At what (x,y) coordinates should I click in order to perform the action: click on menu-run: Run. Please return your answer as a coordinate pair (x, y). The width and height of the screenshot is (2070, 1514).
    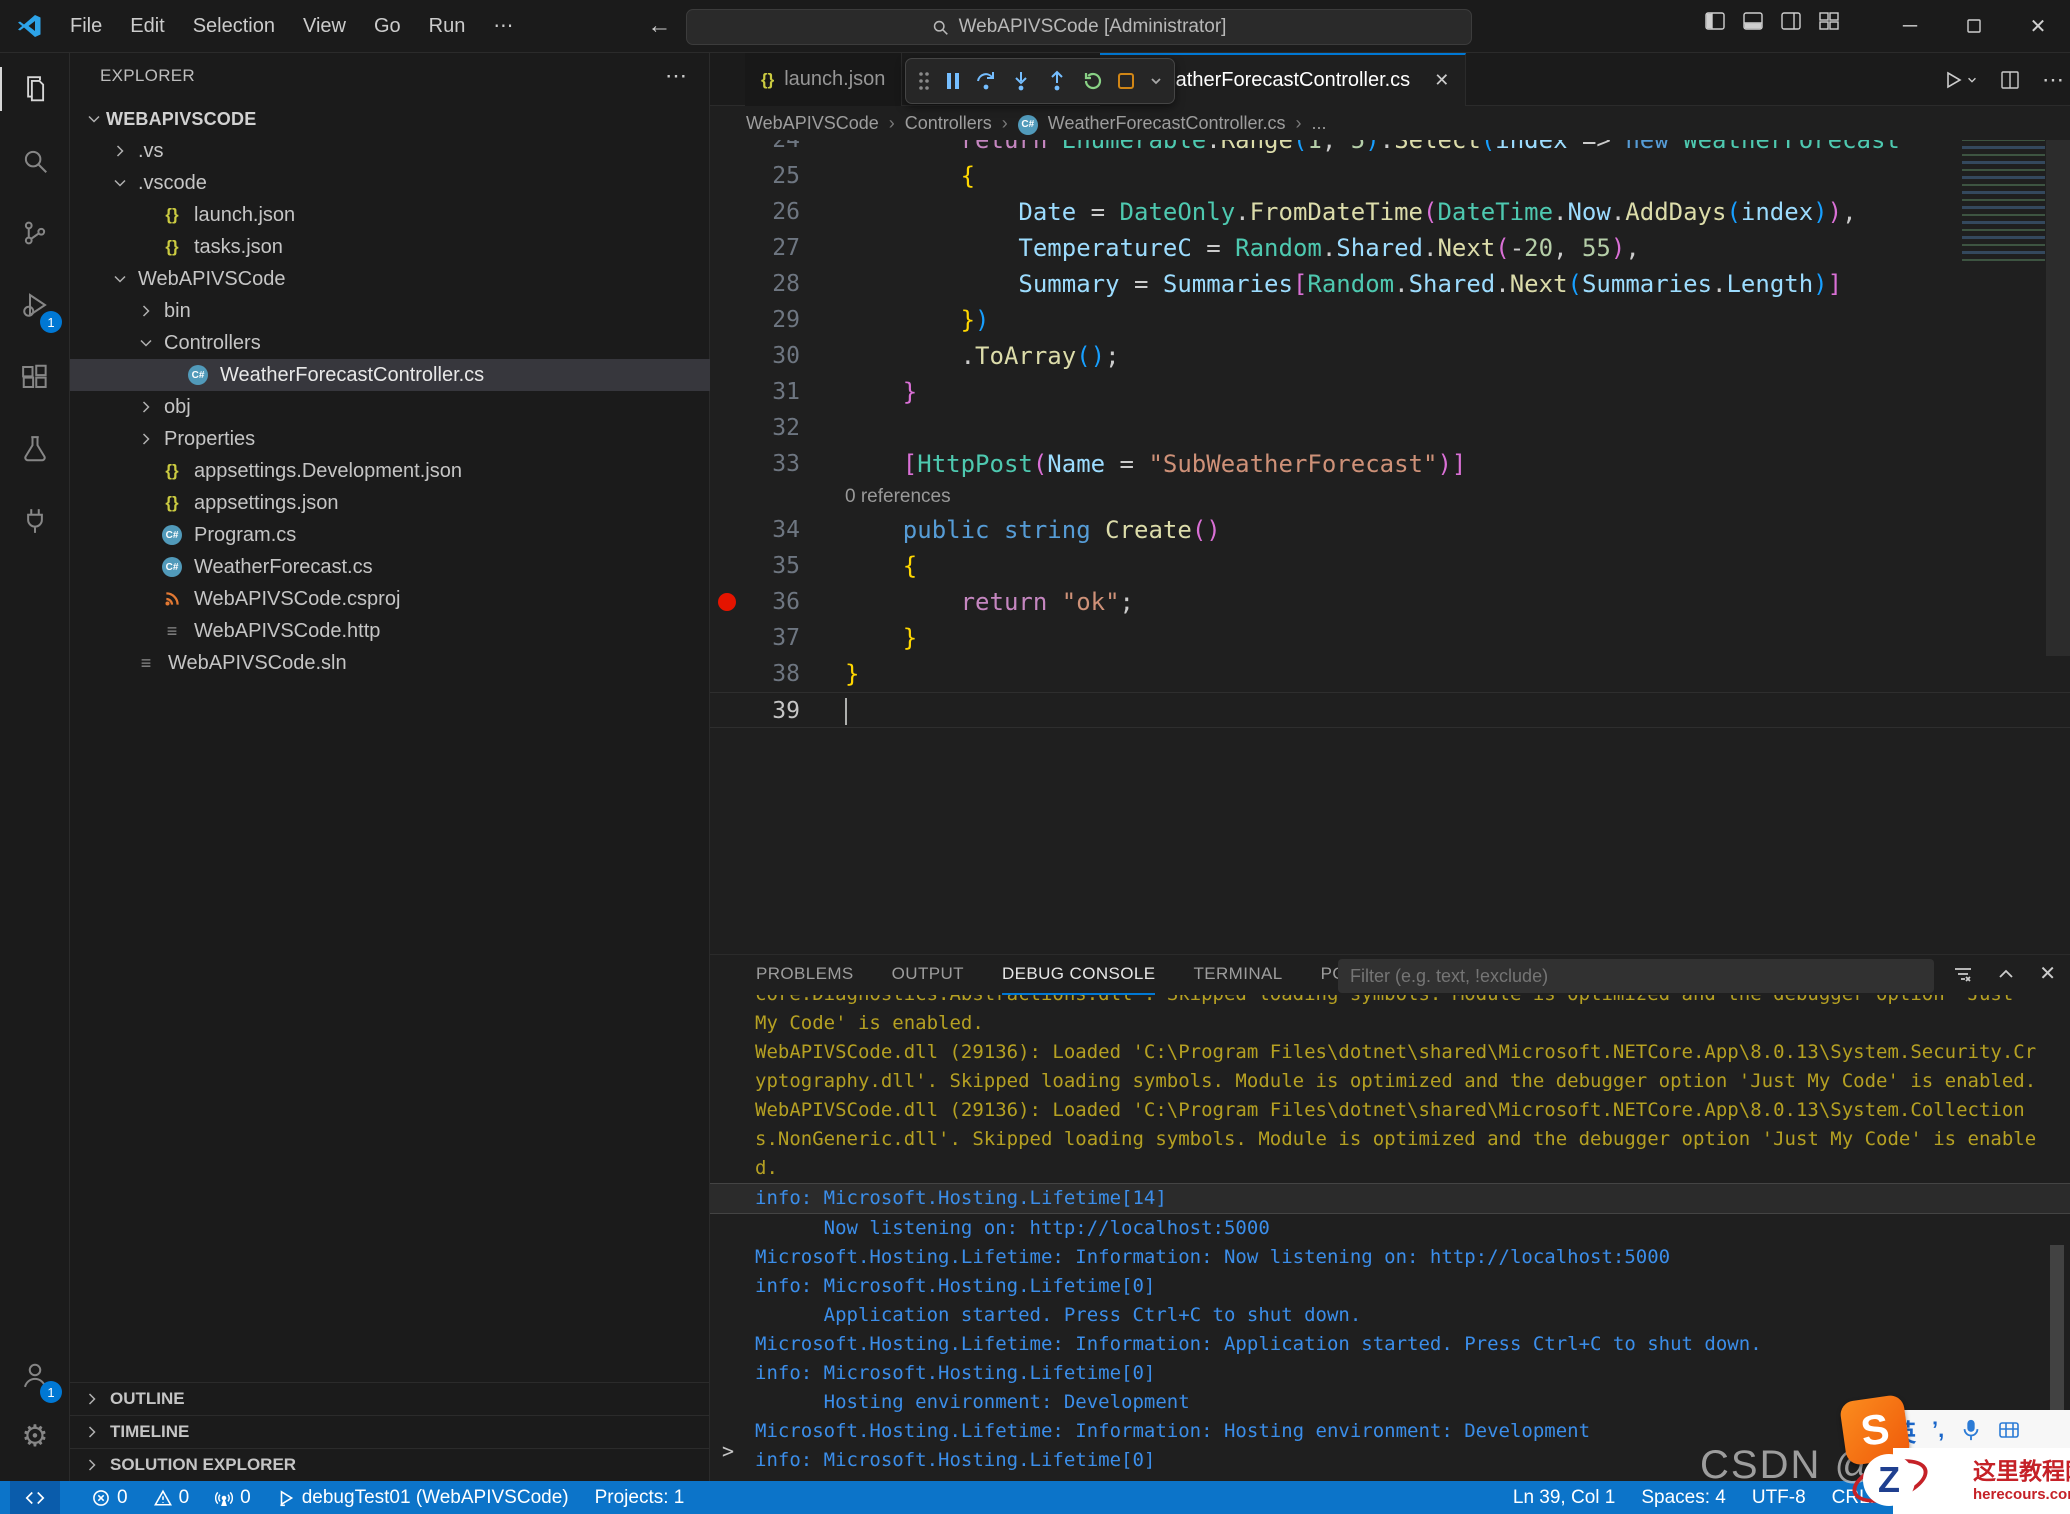
    Looking at the image, I should click on (447, 26).